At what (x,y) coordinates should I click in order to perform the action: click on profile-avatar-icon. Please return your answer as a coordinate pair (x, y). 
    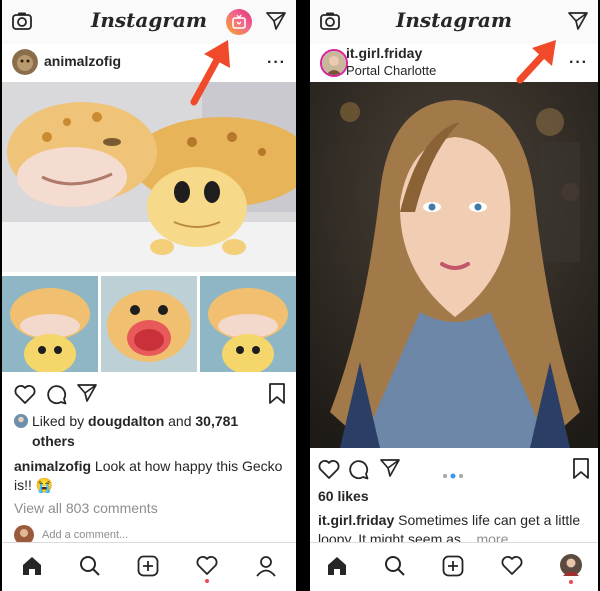
    Looking at the image, I should click on (571, 567).